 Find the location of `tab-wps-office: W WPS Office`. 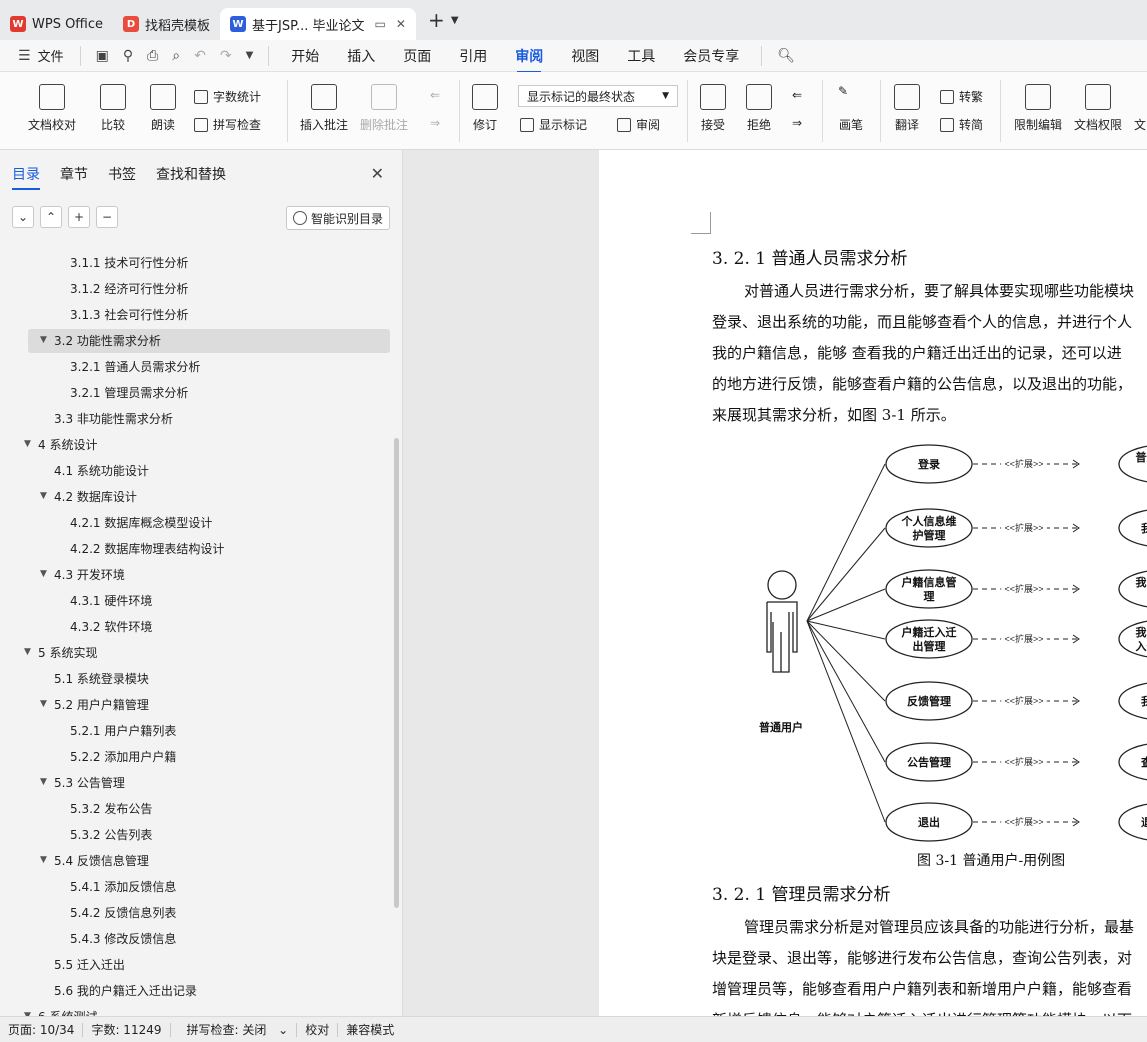

tab-wps-office: W WPS Office is located at coordinates (56, 24).